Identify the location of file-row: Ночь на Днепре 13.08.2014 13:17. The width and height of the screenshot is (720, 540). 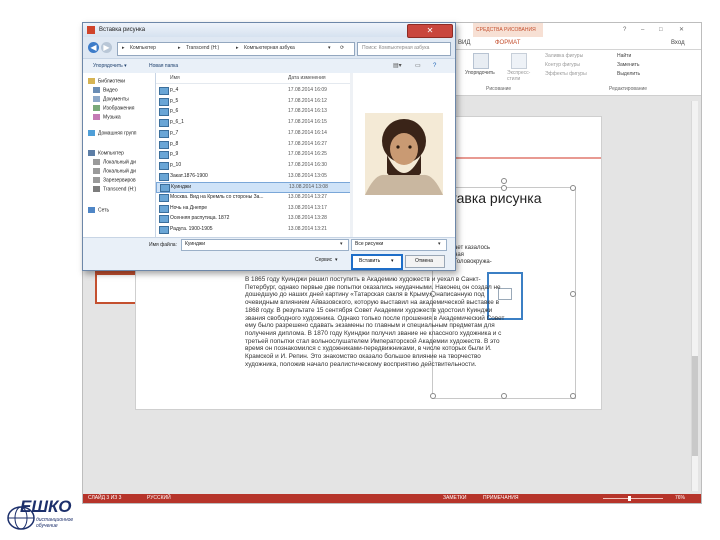
(253, 208).